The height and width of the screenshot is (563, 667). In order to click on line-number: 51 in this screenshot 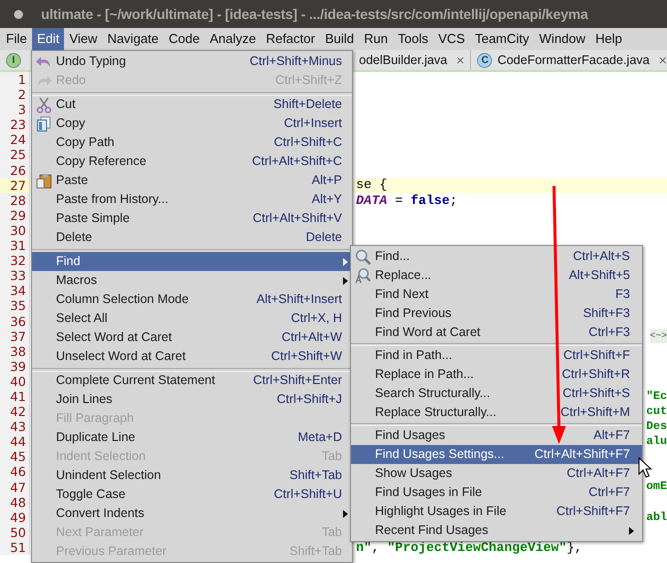, I will do `click(15, 547)`.